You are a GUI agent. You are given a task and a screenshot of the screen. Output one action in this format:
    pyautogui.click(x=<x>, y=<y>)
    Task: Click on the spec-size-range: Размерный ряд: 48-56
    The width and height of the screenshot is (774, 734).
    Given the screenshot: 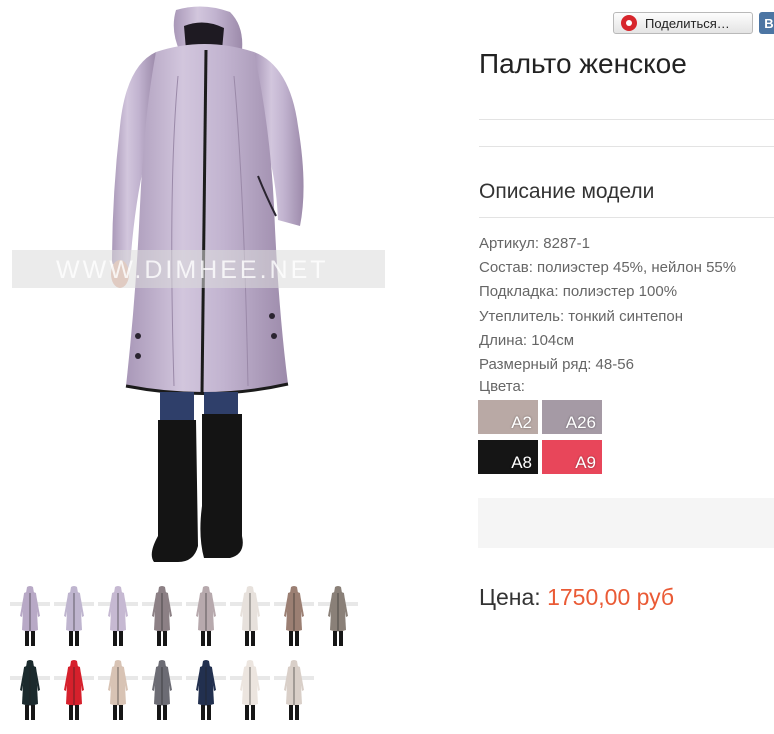 What is the action you would take?
    pyautogui.click(x=556, y=365)
    